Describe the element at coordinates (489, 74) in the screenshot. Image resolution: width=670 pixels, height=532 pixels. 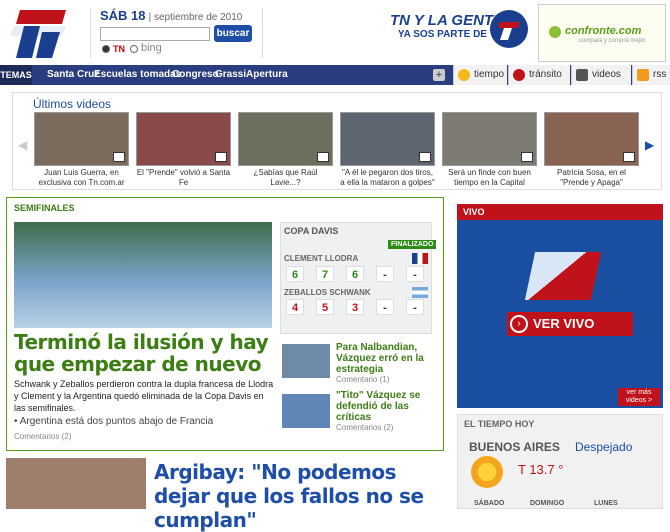
I see `nav-tiempo-label: tiempo` at that location.